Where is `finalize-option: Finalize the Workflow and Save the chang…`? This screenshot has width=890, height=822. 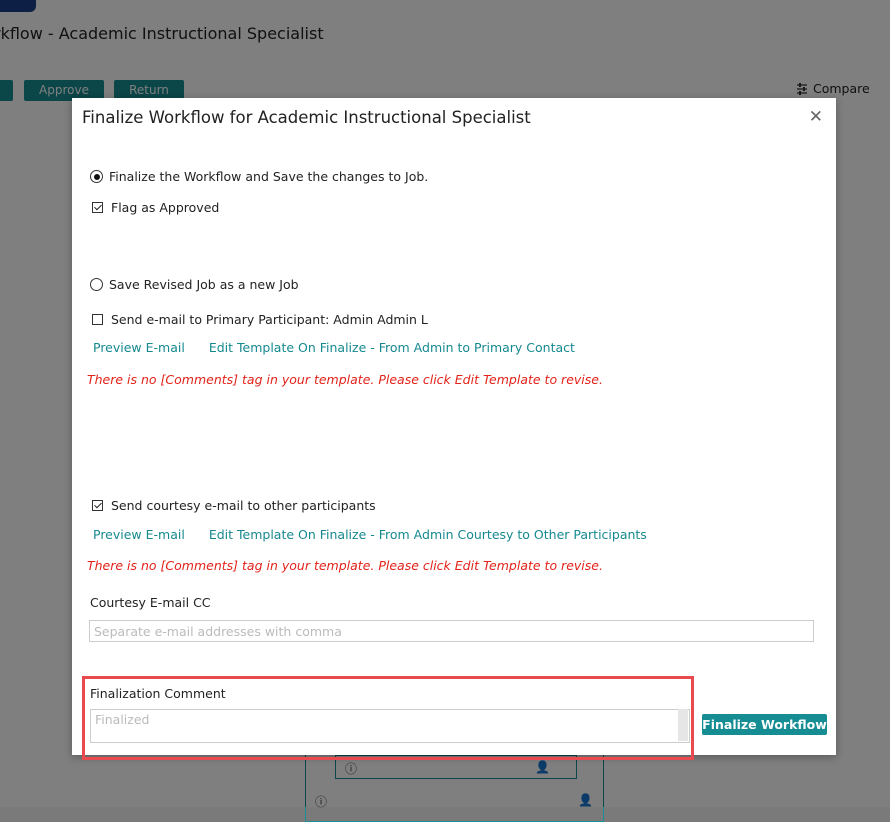 finalize-option: Finalize the Workflow and Save the chang… is located at coordinates (259, 176).